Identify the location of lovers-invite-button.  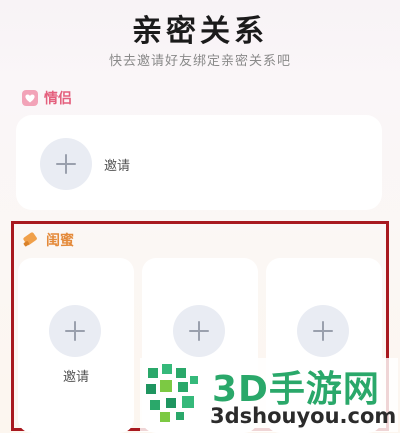
(66, 164).